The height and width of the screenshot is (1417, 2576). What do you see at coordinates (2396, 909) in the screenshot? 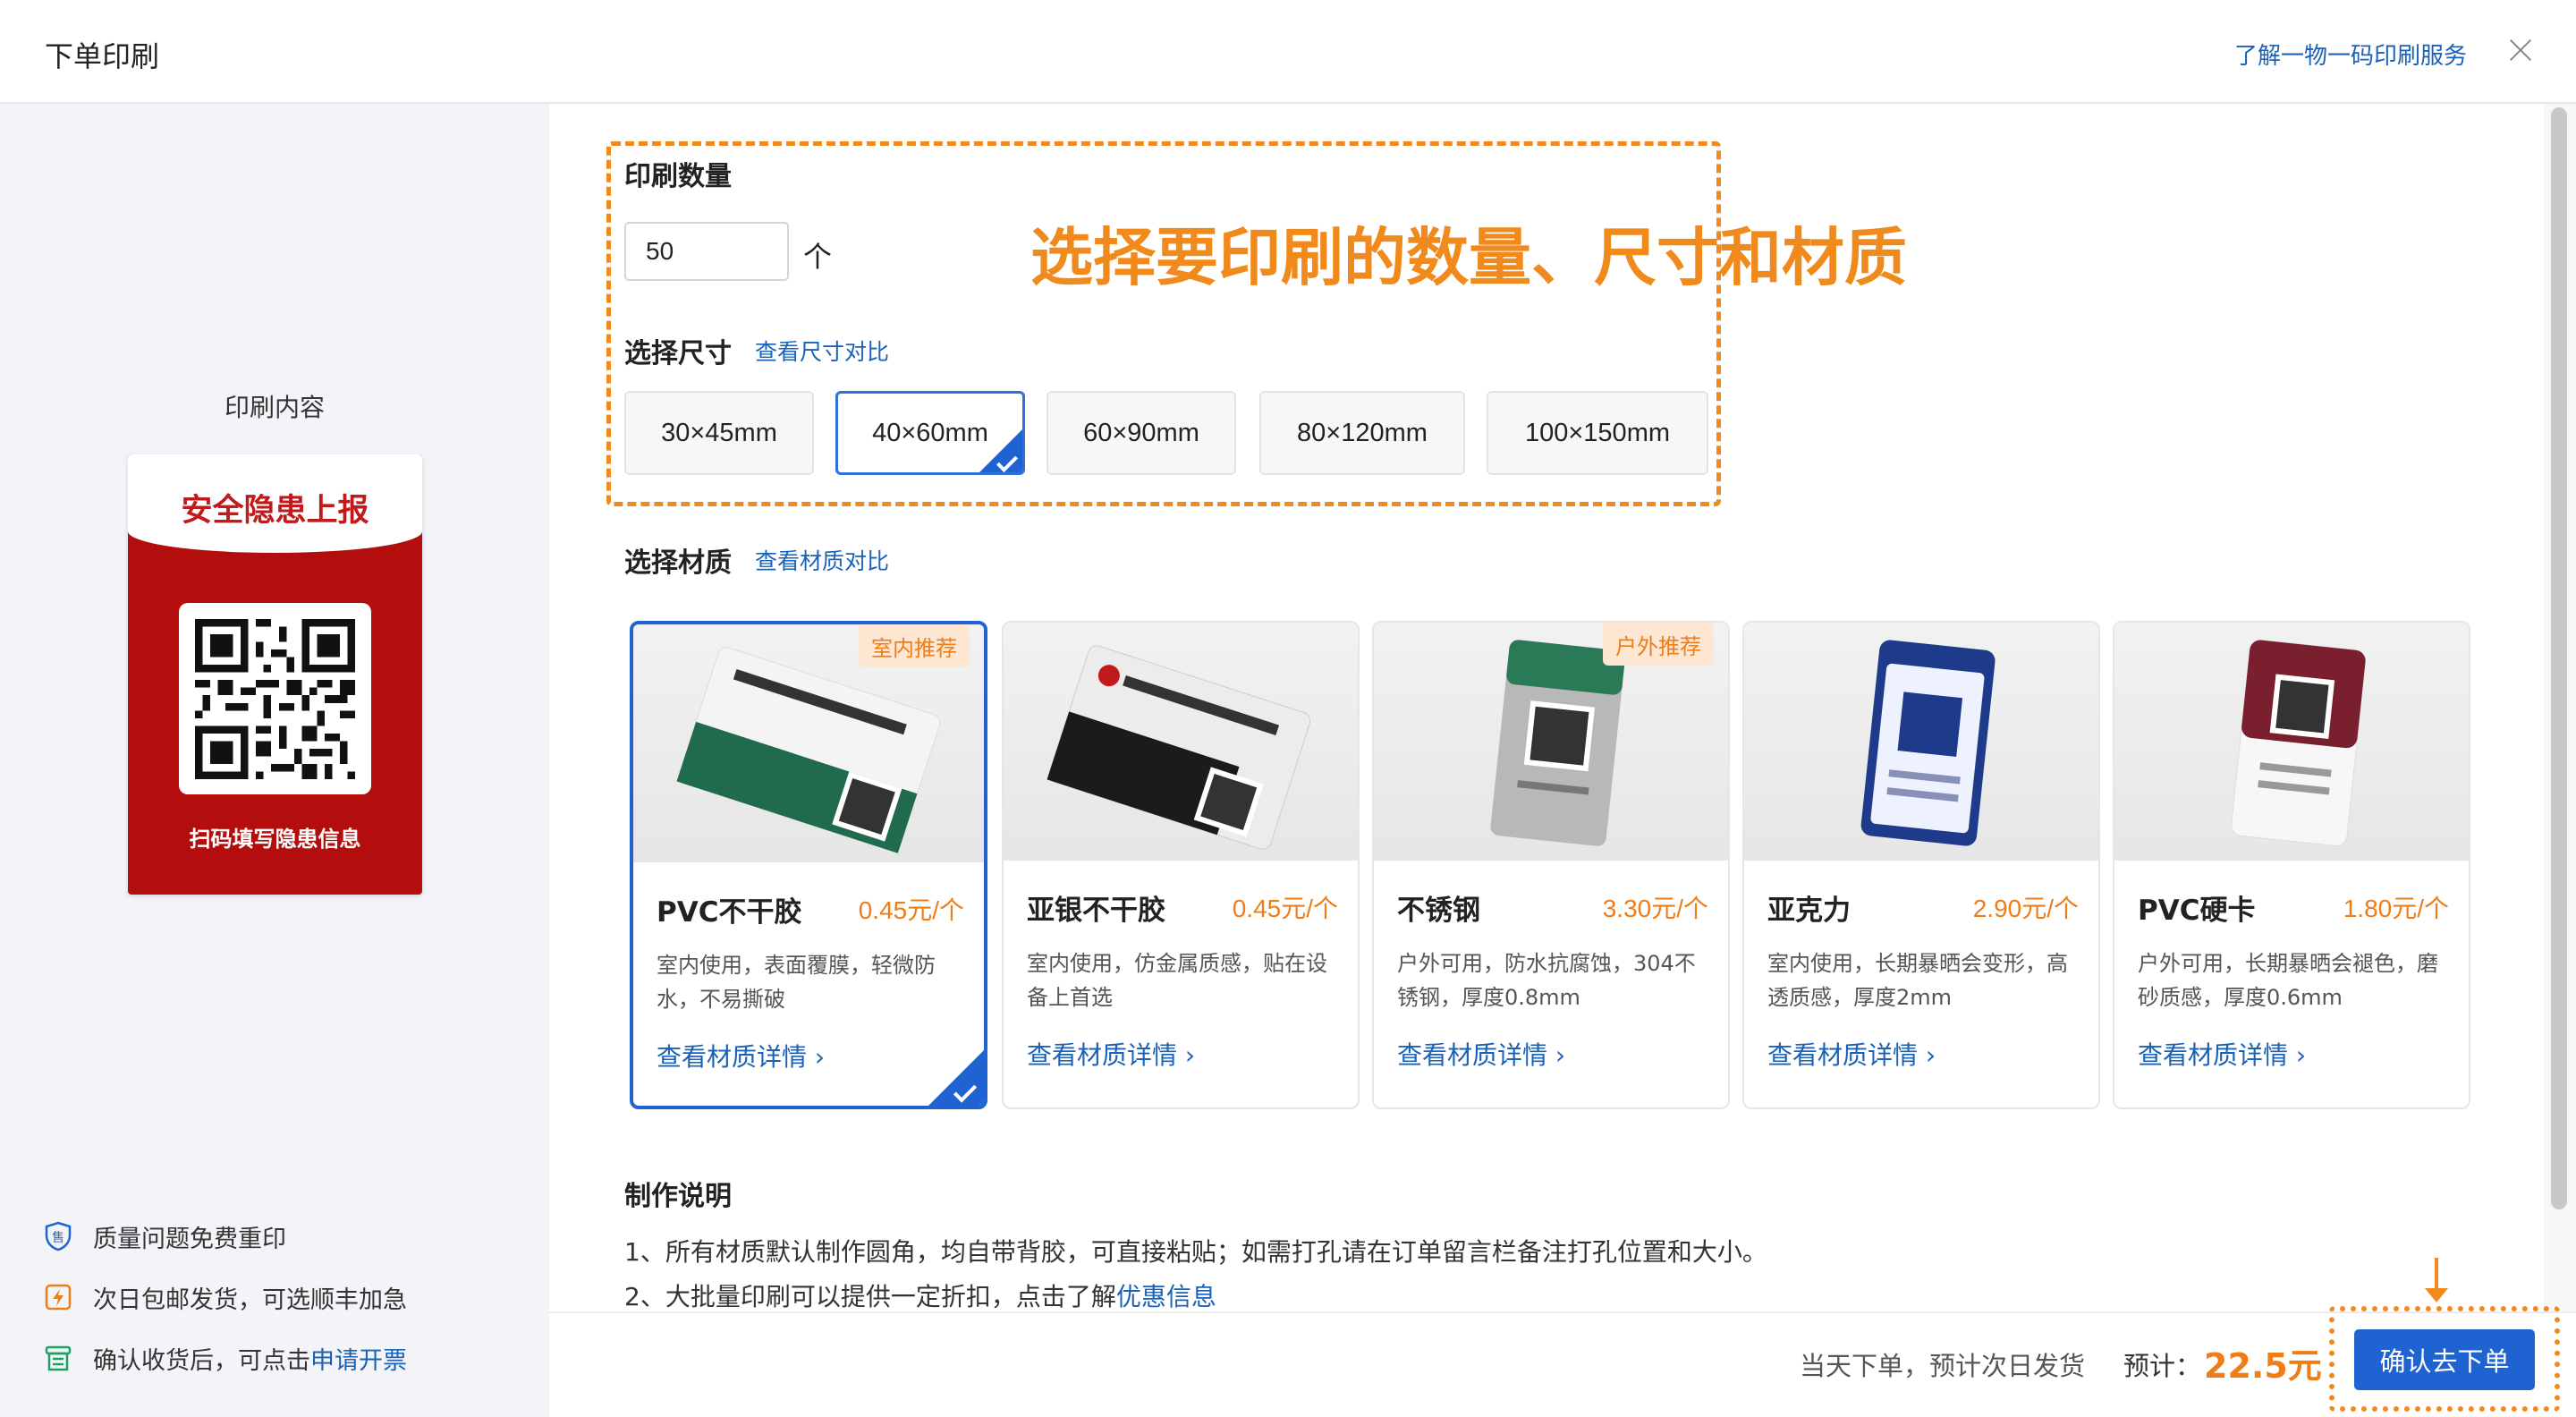
I see `material-price: 1.80元/个` at bounding box center [2396, 909].